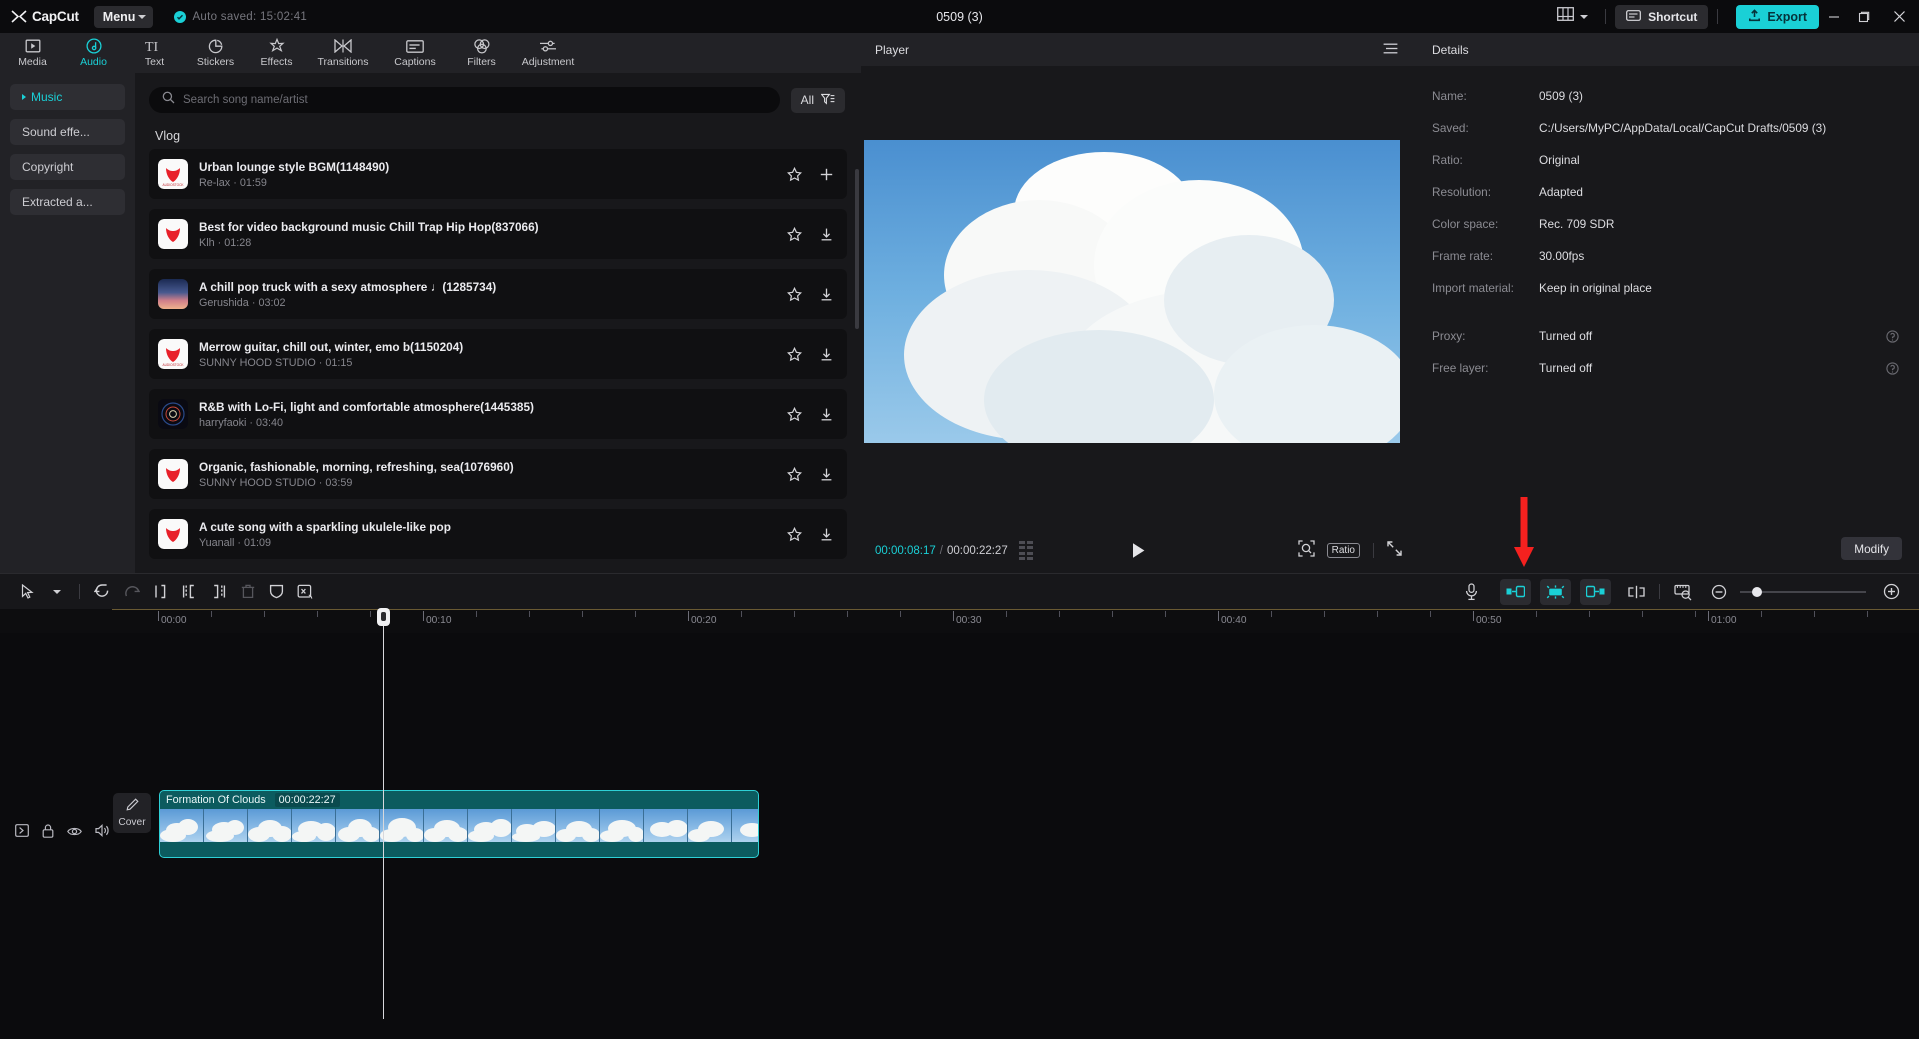 The width and height of the screenshot is (1919, 1039). What do you see at coordinates (1834, 16) in the screenshot?
I see `minimize-button` at bounding box center [1834, 16].